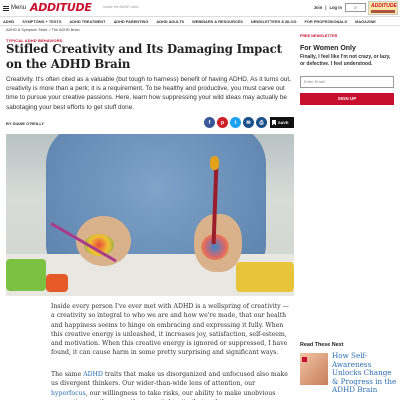 The height and width of the screenshot is (400, 400). Describe the element at coordinates (328, 48) in the screenshot. I see `newsletter-title: For Women Only` at that location.